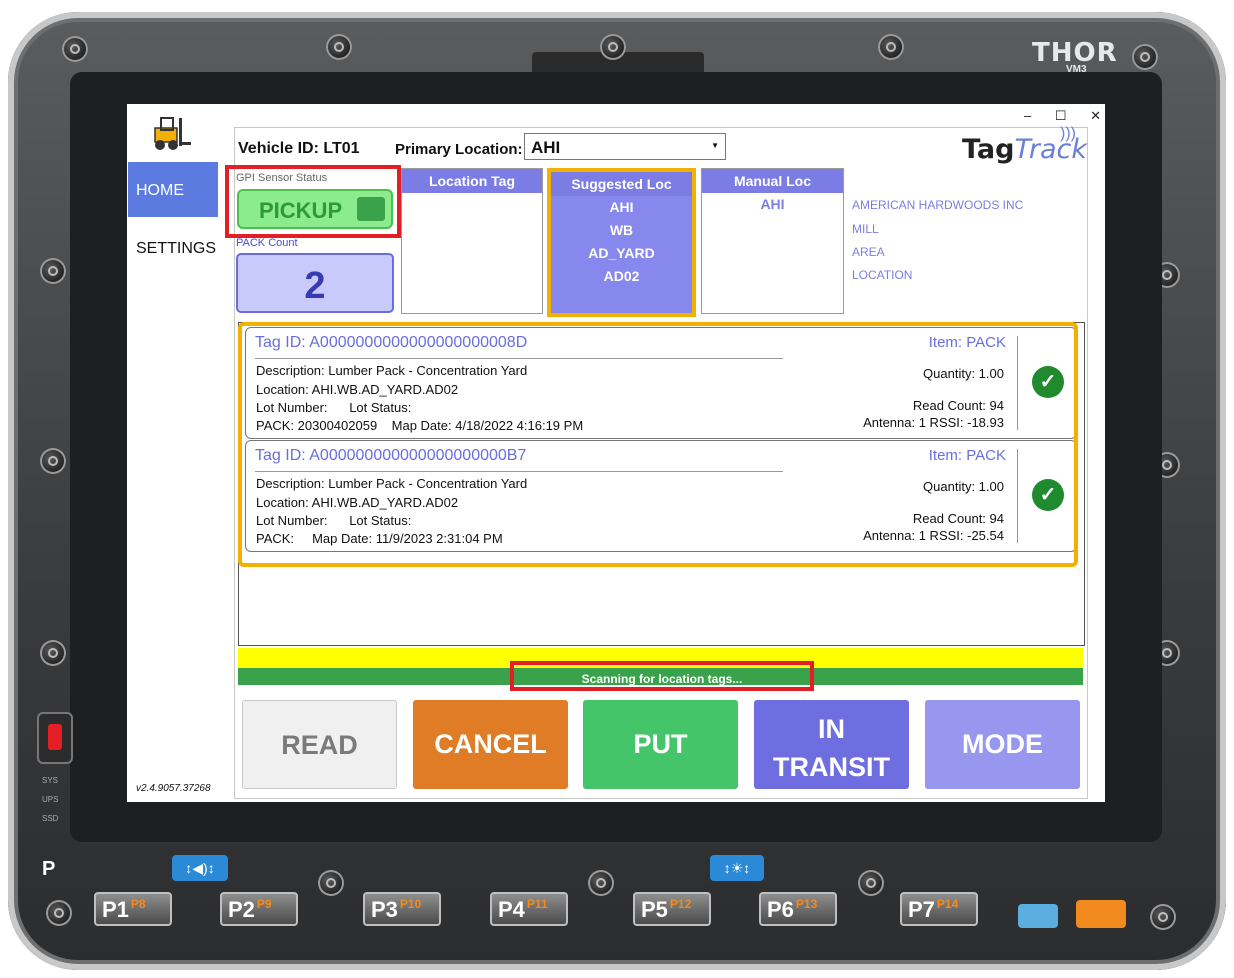 This screenshot has height=978, width=1234. What do you see at coordinates (173, 189) in the screenshot?
I see `nav-home: HOME` at bounding box center [173, 189].